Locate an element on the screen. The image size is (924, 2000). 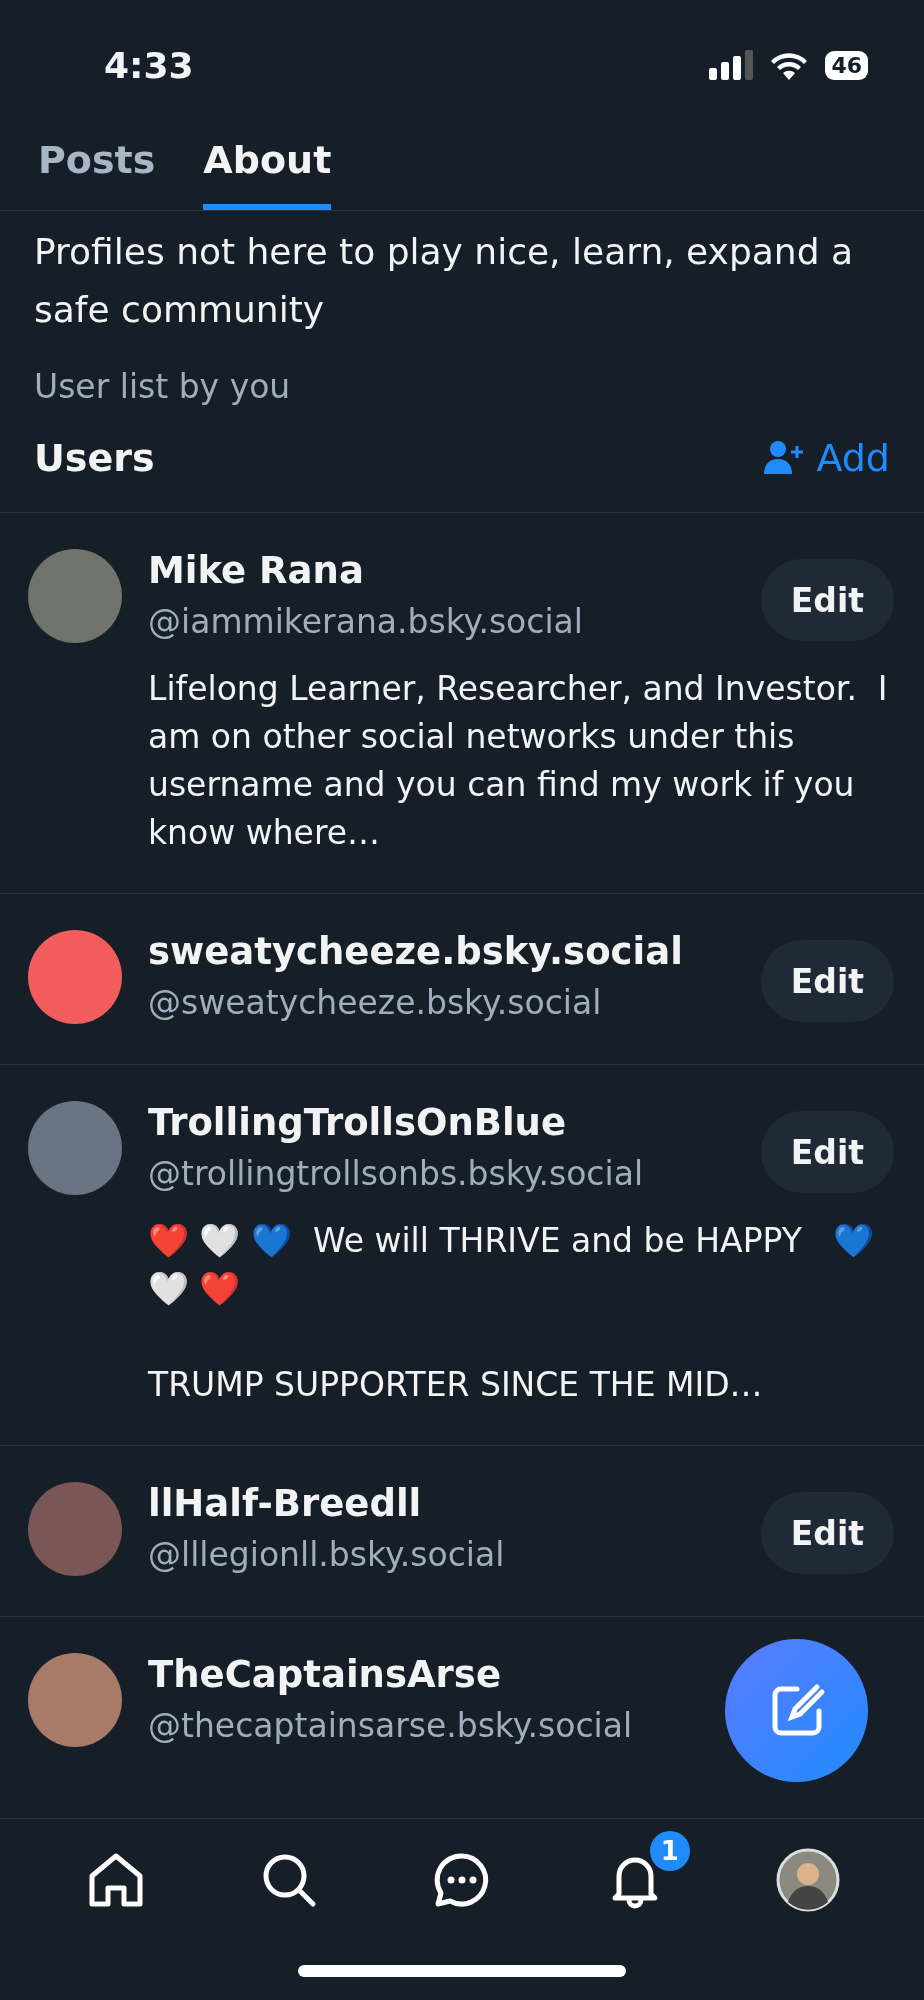
user-handle: @lllegionll.bsky.social is located at coordinates (326, 1555).